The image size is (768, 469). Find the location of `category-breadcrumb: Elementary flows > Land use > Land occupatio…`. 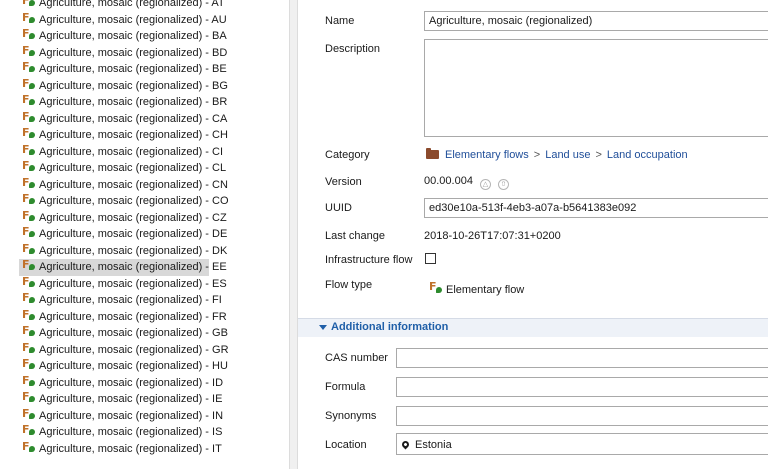

category-breadcrumb: Elementary flows > Land use > Land occupatio… is located at coordinates (557, 154).